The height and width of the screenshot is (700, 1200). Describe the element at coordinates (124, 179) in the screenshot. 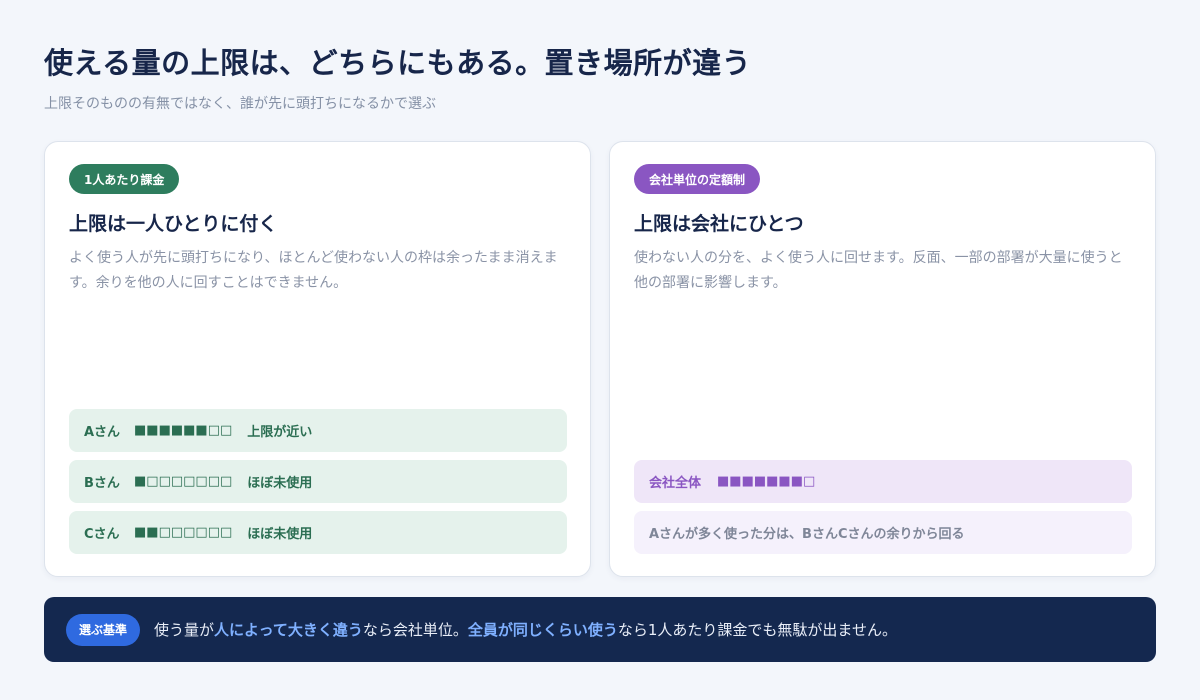

I see `per-user-badge: 1人あたり課金` at that location.